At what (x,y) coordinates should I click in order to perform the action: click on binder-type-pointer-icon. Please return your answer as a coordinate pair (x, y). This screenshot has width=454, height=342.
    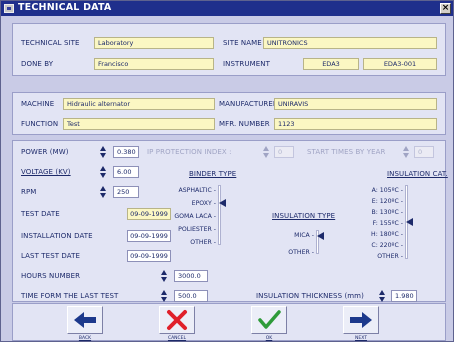
    Looking at the image, I should click on (222, 203).